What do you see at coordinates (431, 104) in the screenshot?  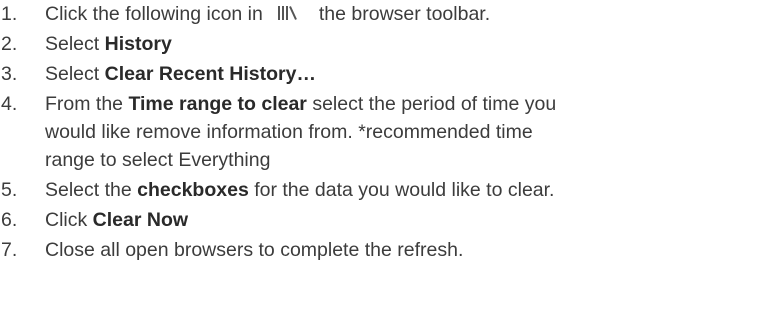 I see `step-text-line1: select the period of time you` at bounding box center [431, 104].